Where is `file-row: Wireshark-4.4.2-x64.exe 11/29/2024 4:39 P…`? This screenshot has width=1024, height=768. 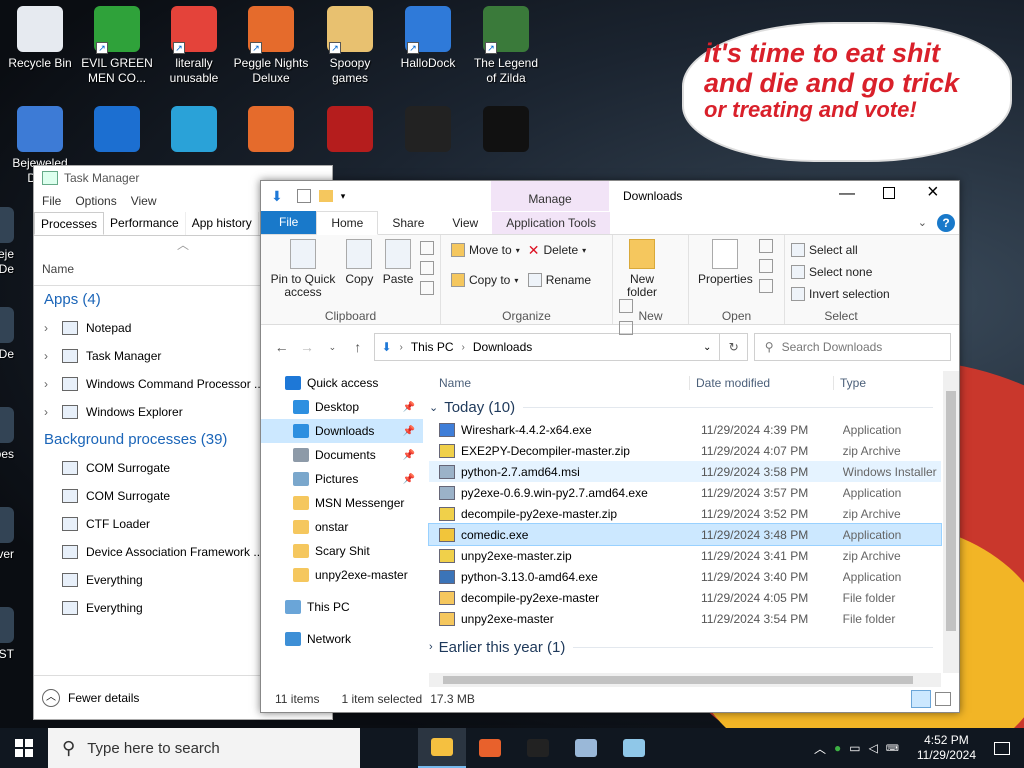 file-row: Wireshark-4.4.2-x64.exe 11/29/2024 4:39 P… is located at coordinates (685, 429).